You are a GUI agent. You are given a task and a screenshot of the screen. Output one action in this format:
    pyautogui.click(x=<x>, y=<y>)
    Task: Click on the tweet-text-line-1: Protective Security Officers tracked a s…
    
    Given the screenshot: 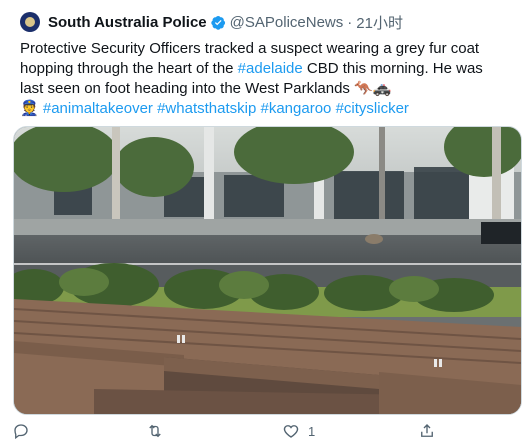 What is the action you would take?
    pyautogui.click(x=250, y=48)
    